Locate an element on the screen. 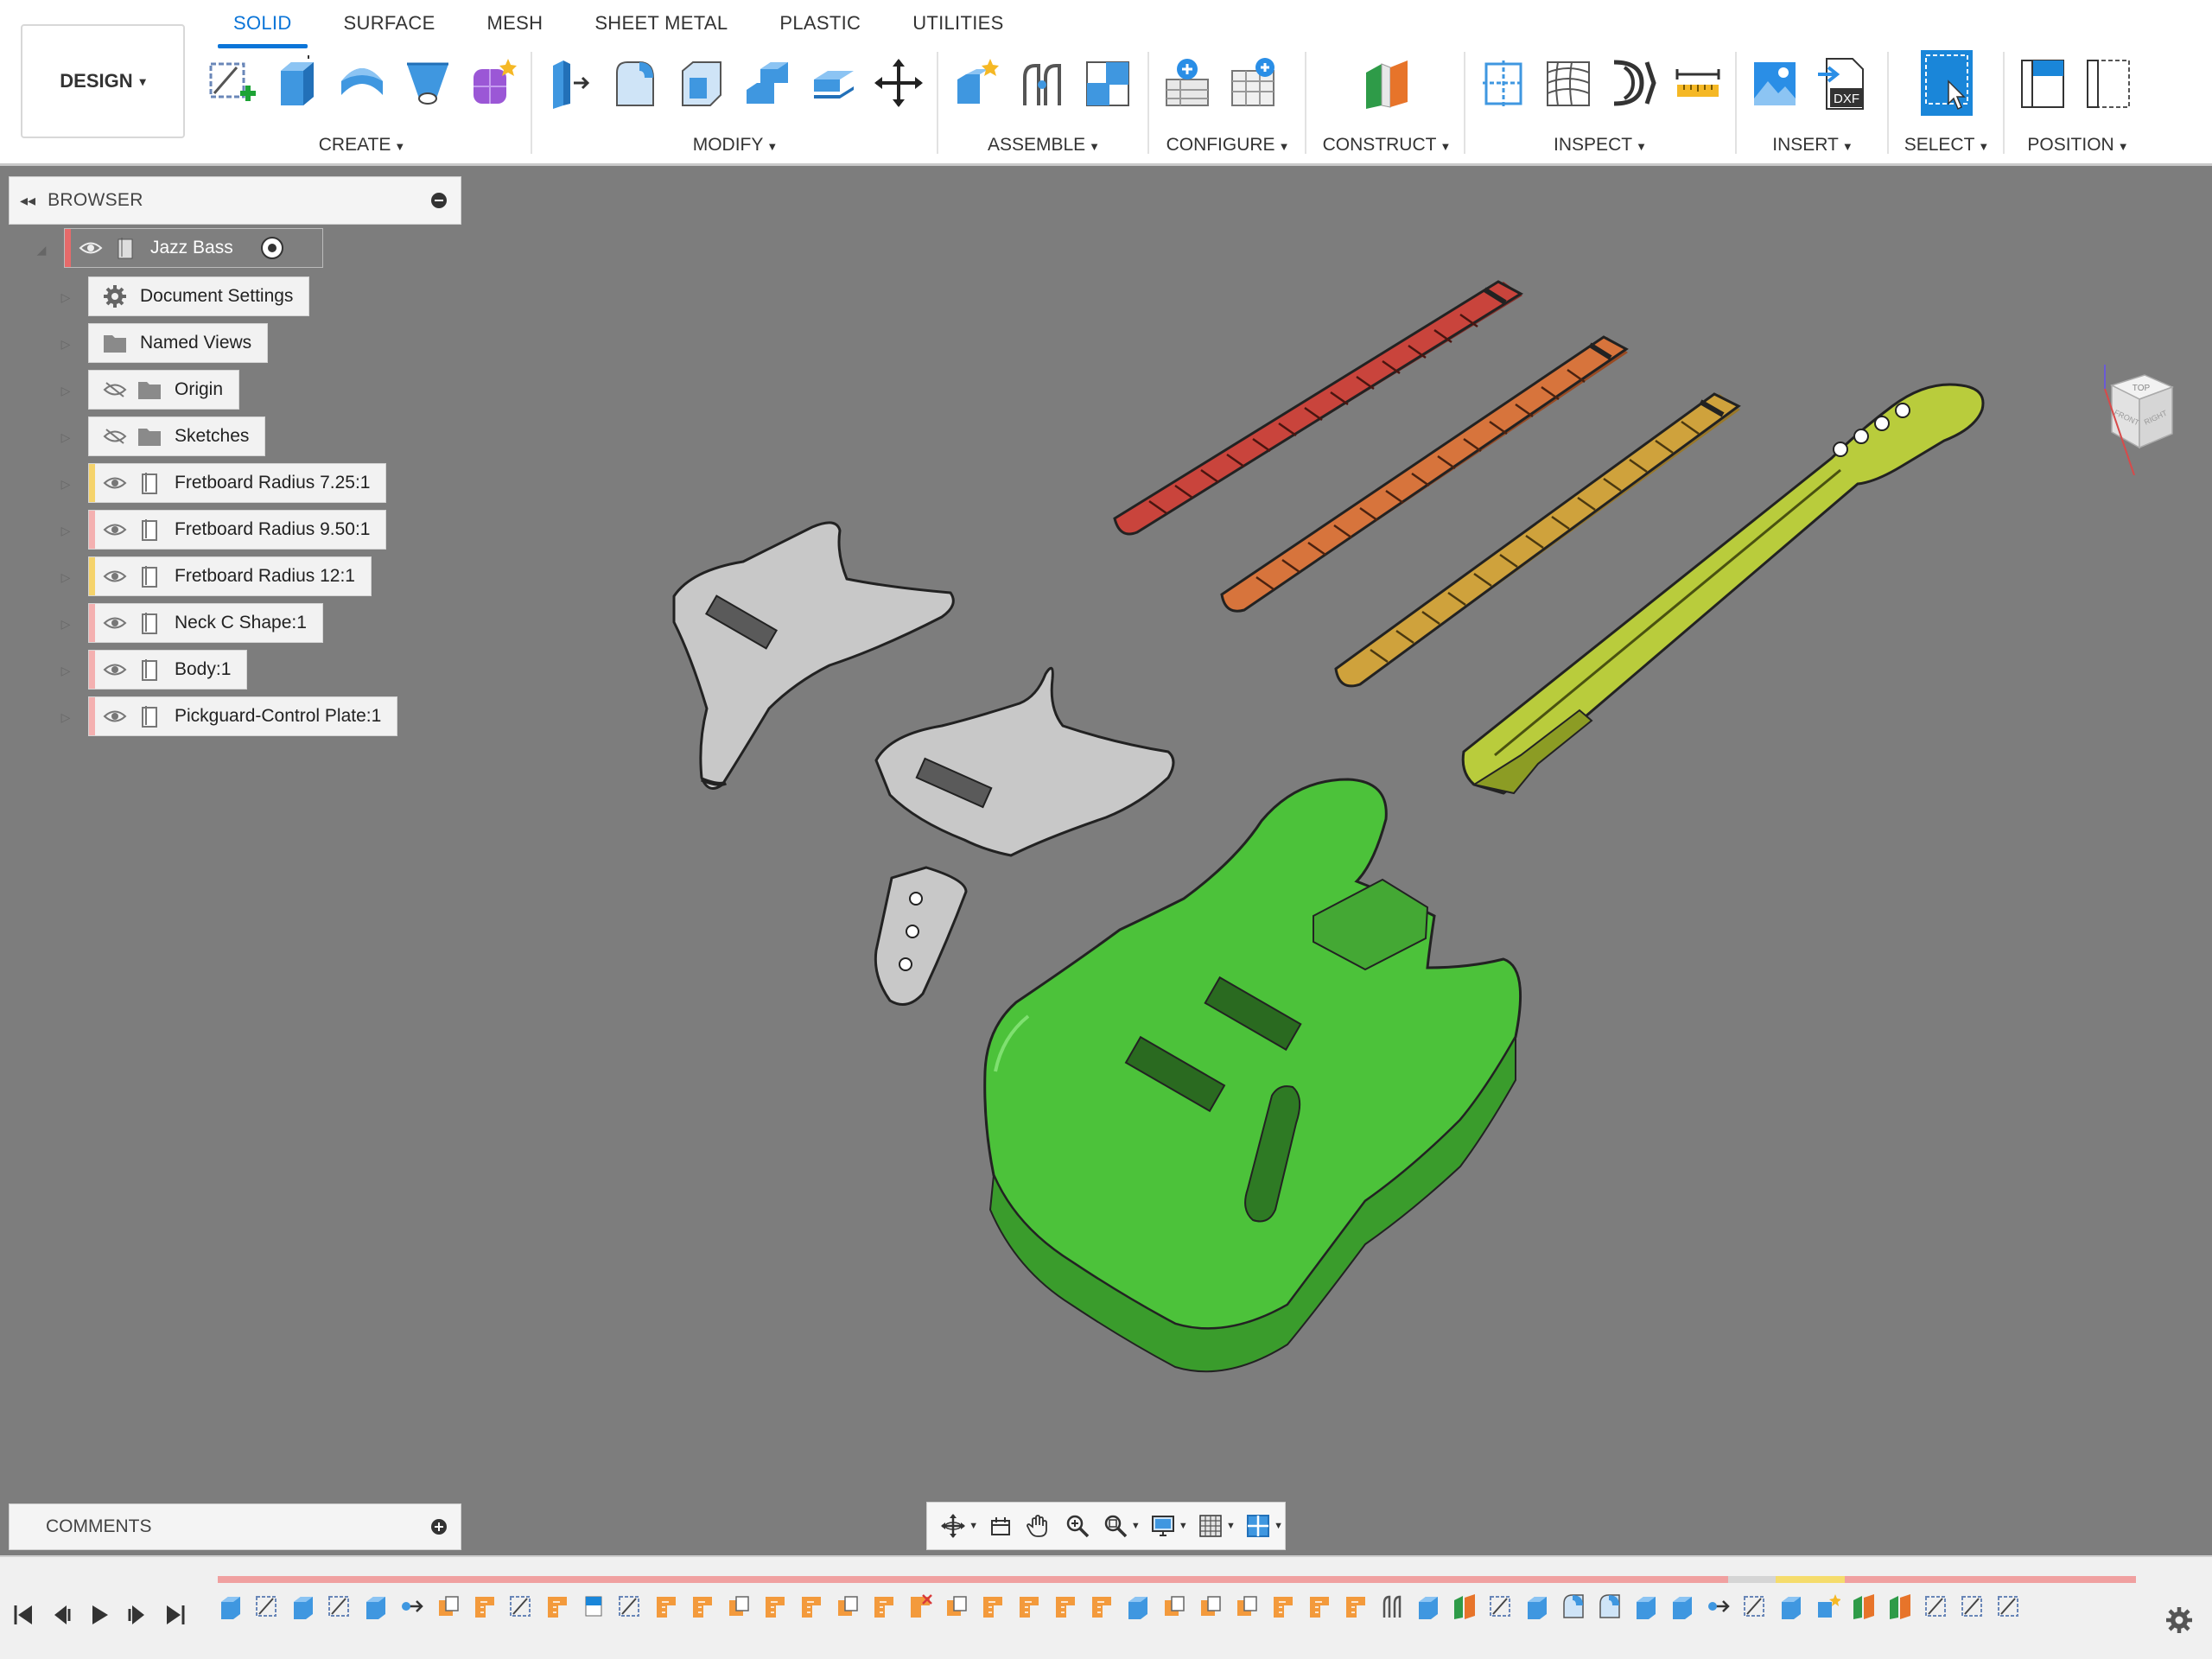 Image resolution: width=2212 pixels, height=1659 pixels. go-to-end-icon is located at coordinates (175, 1615).